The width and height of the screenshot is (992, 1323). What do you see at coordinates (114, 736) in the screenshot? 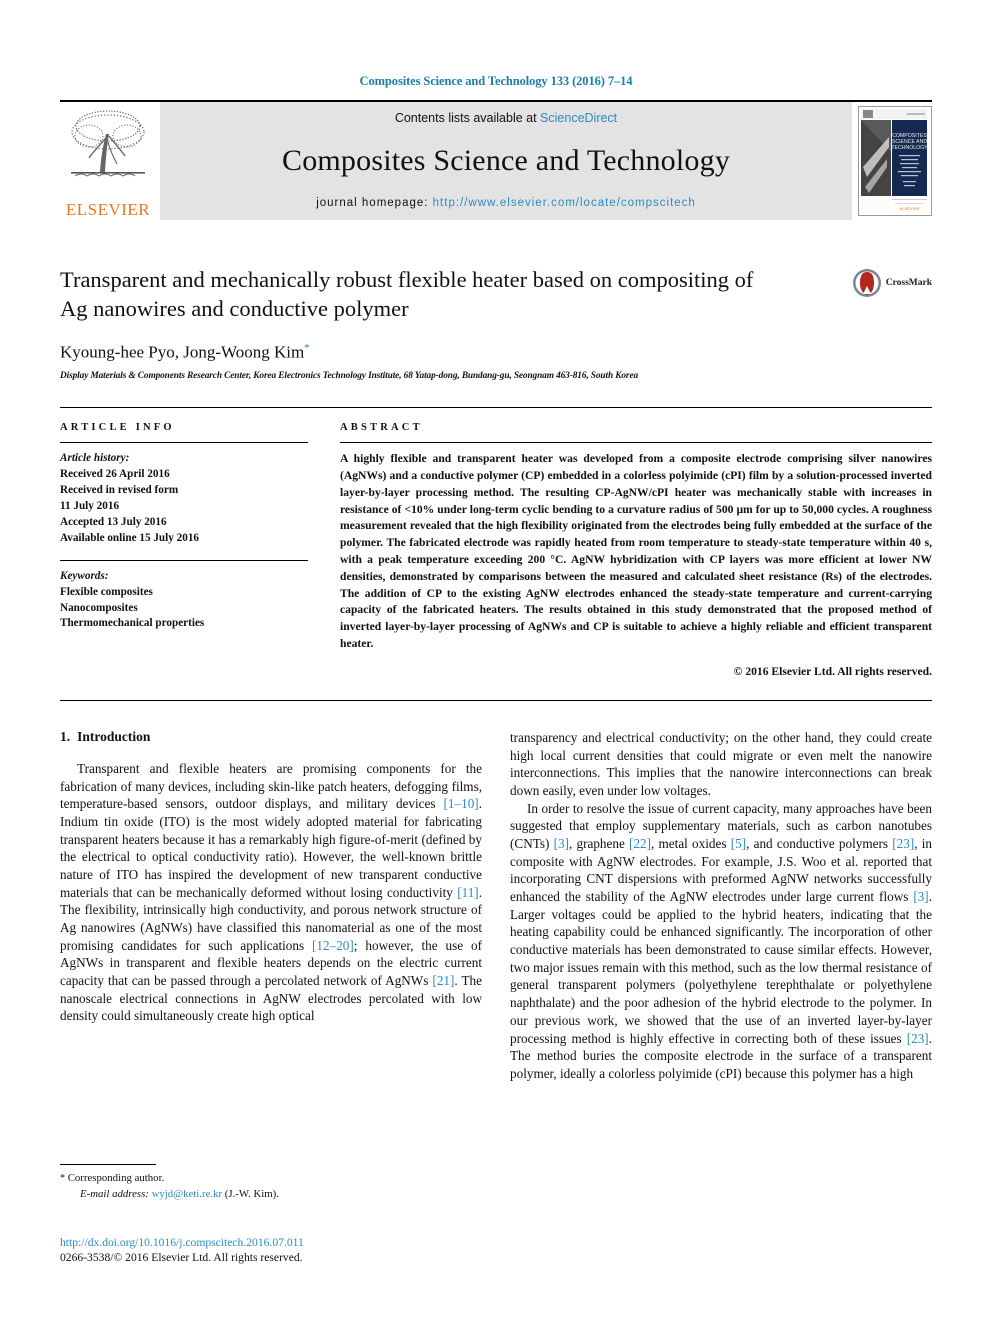
I see `section-title: Introduction` at bounding box center [114, 736].